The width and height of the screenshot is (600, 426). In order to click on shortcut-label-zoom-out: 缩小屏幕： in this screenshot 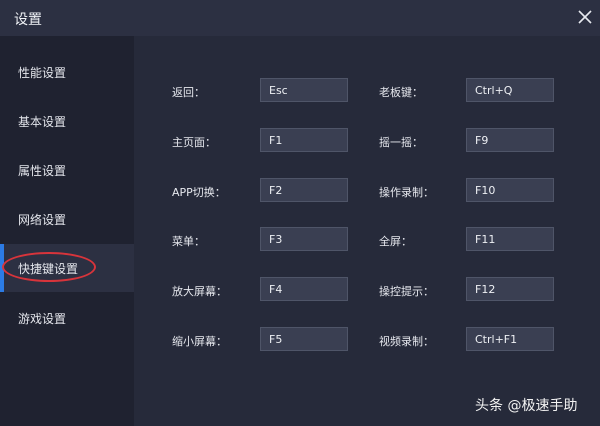, I will do `click(199, 341)`.